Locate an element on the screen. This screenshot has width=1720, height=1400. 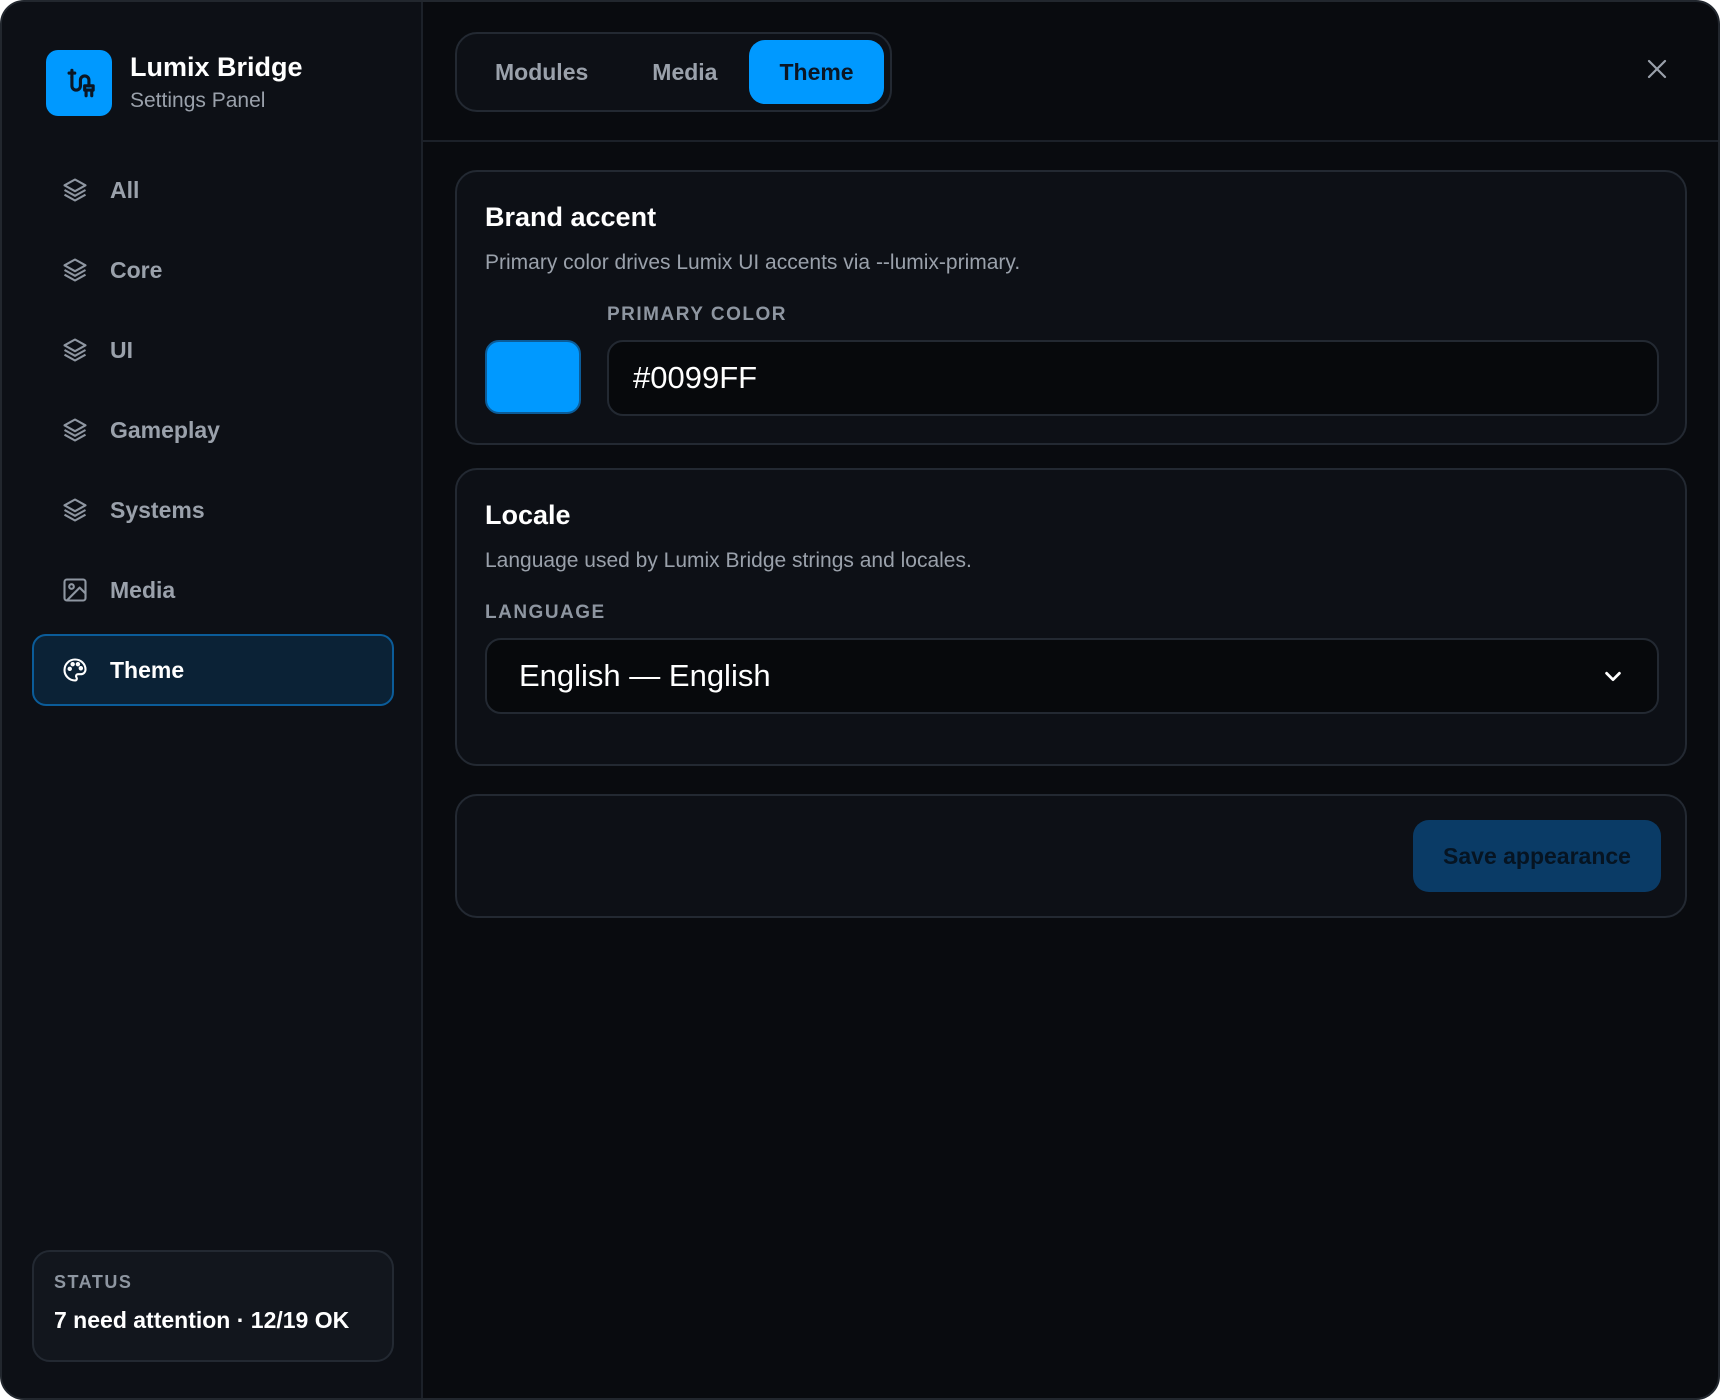
app-title: Lumix Bridge is located at coordinates (216, 67).